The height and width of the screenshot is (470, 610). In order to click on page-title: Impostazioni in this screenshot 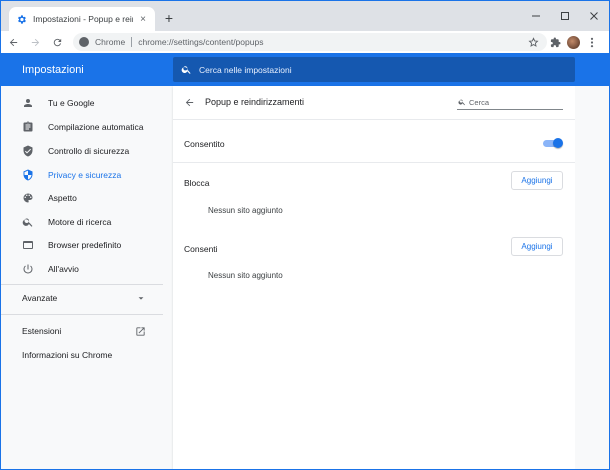, I will do `click(53, 70)`.